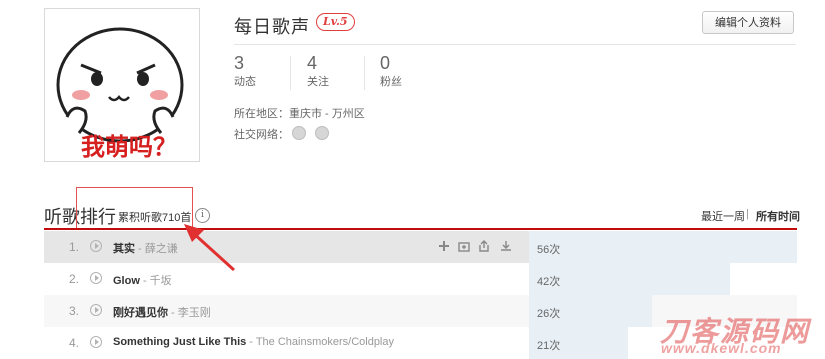 The width and height of the screenshot is (825, 359). Describe the element at coordinates (179, 342) in the screenshot. I see `song-name: Something Just Like This` at that location.